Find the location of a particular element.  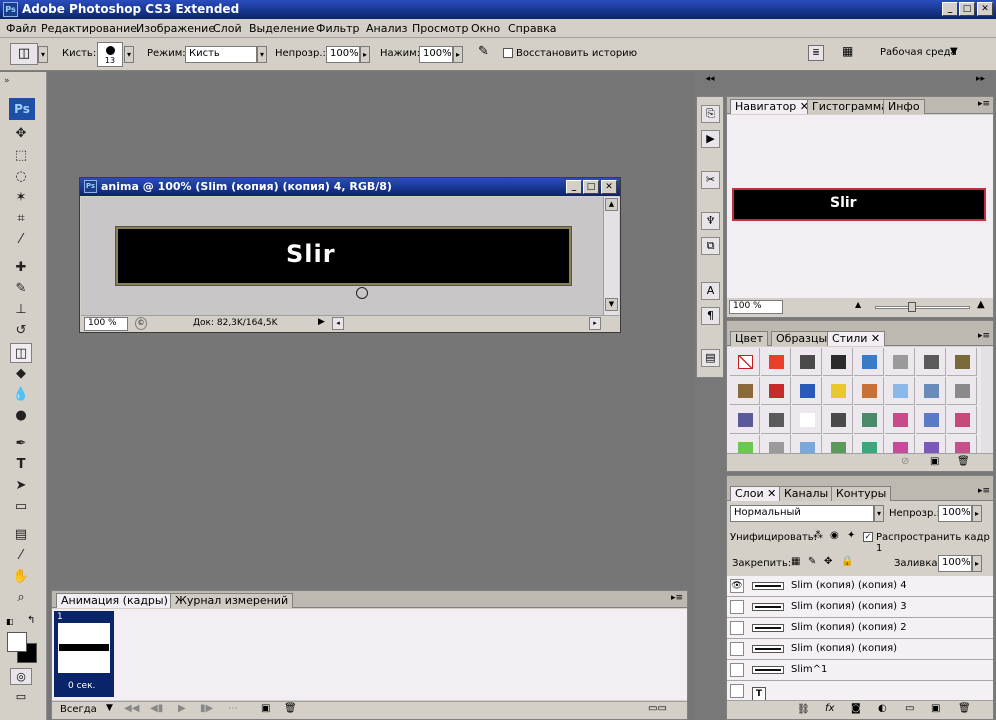

screen-mode-icon: ▭ is located at coordinates (21, 698).